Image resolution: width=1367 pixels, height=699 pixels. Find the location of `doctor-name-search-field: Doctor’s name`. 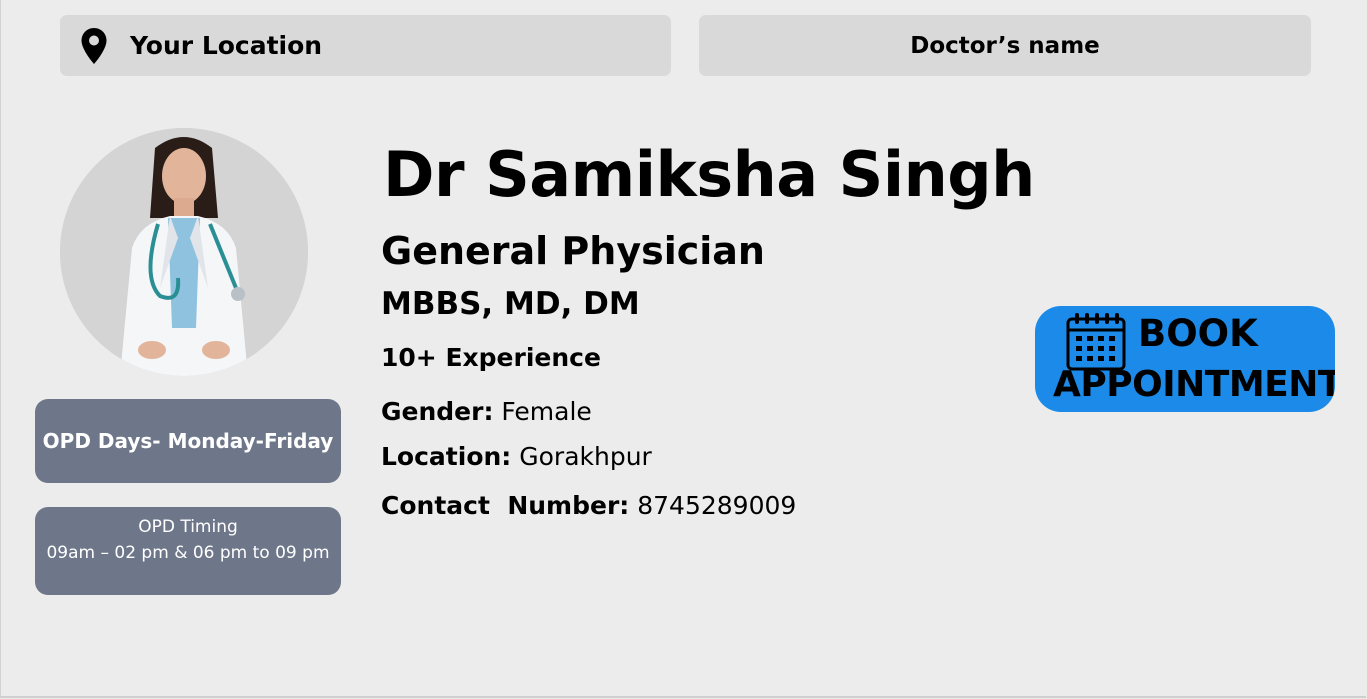

doctor-name-search-field: Doctor’s name is located at coordinates (1005, 45).